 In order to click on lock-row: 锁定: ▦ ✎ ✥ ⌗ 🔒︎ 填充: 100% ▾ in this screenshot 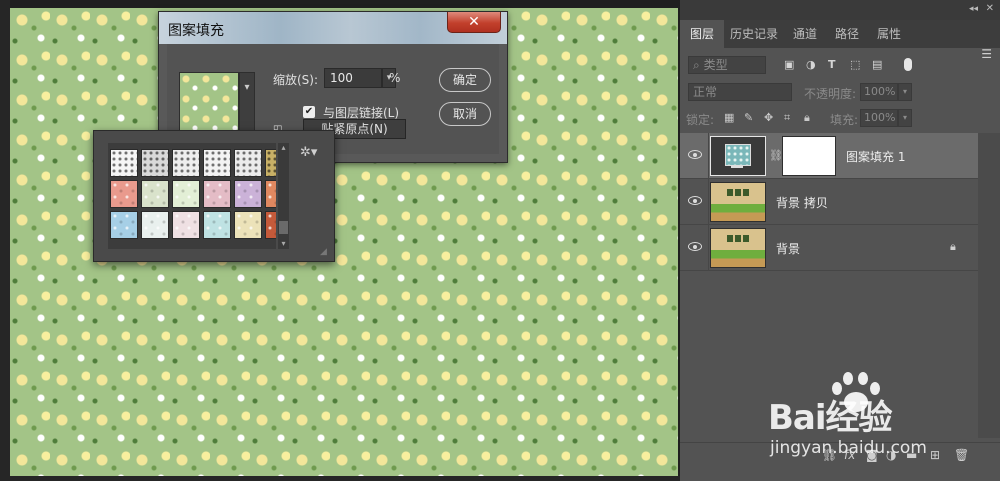, I will do `click(840, 118)`.